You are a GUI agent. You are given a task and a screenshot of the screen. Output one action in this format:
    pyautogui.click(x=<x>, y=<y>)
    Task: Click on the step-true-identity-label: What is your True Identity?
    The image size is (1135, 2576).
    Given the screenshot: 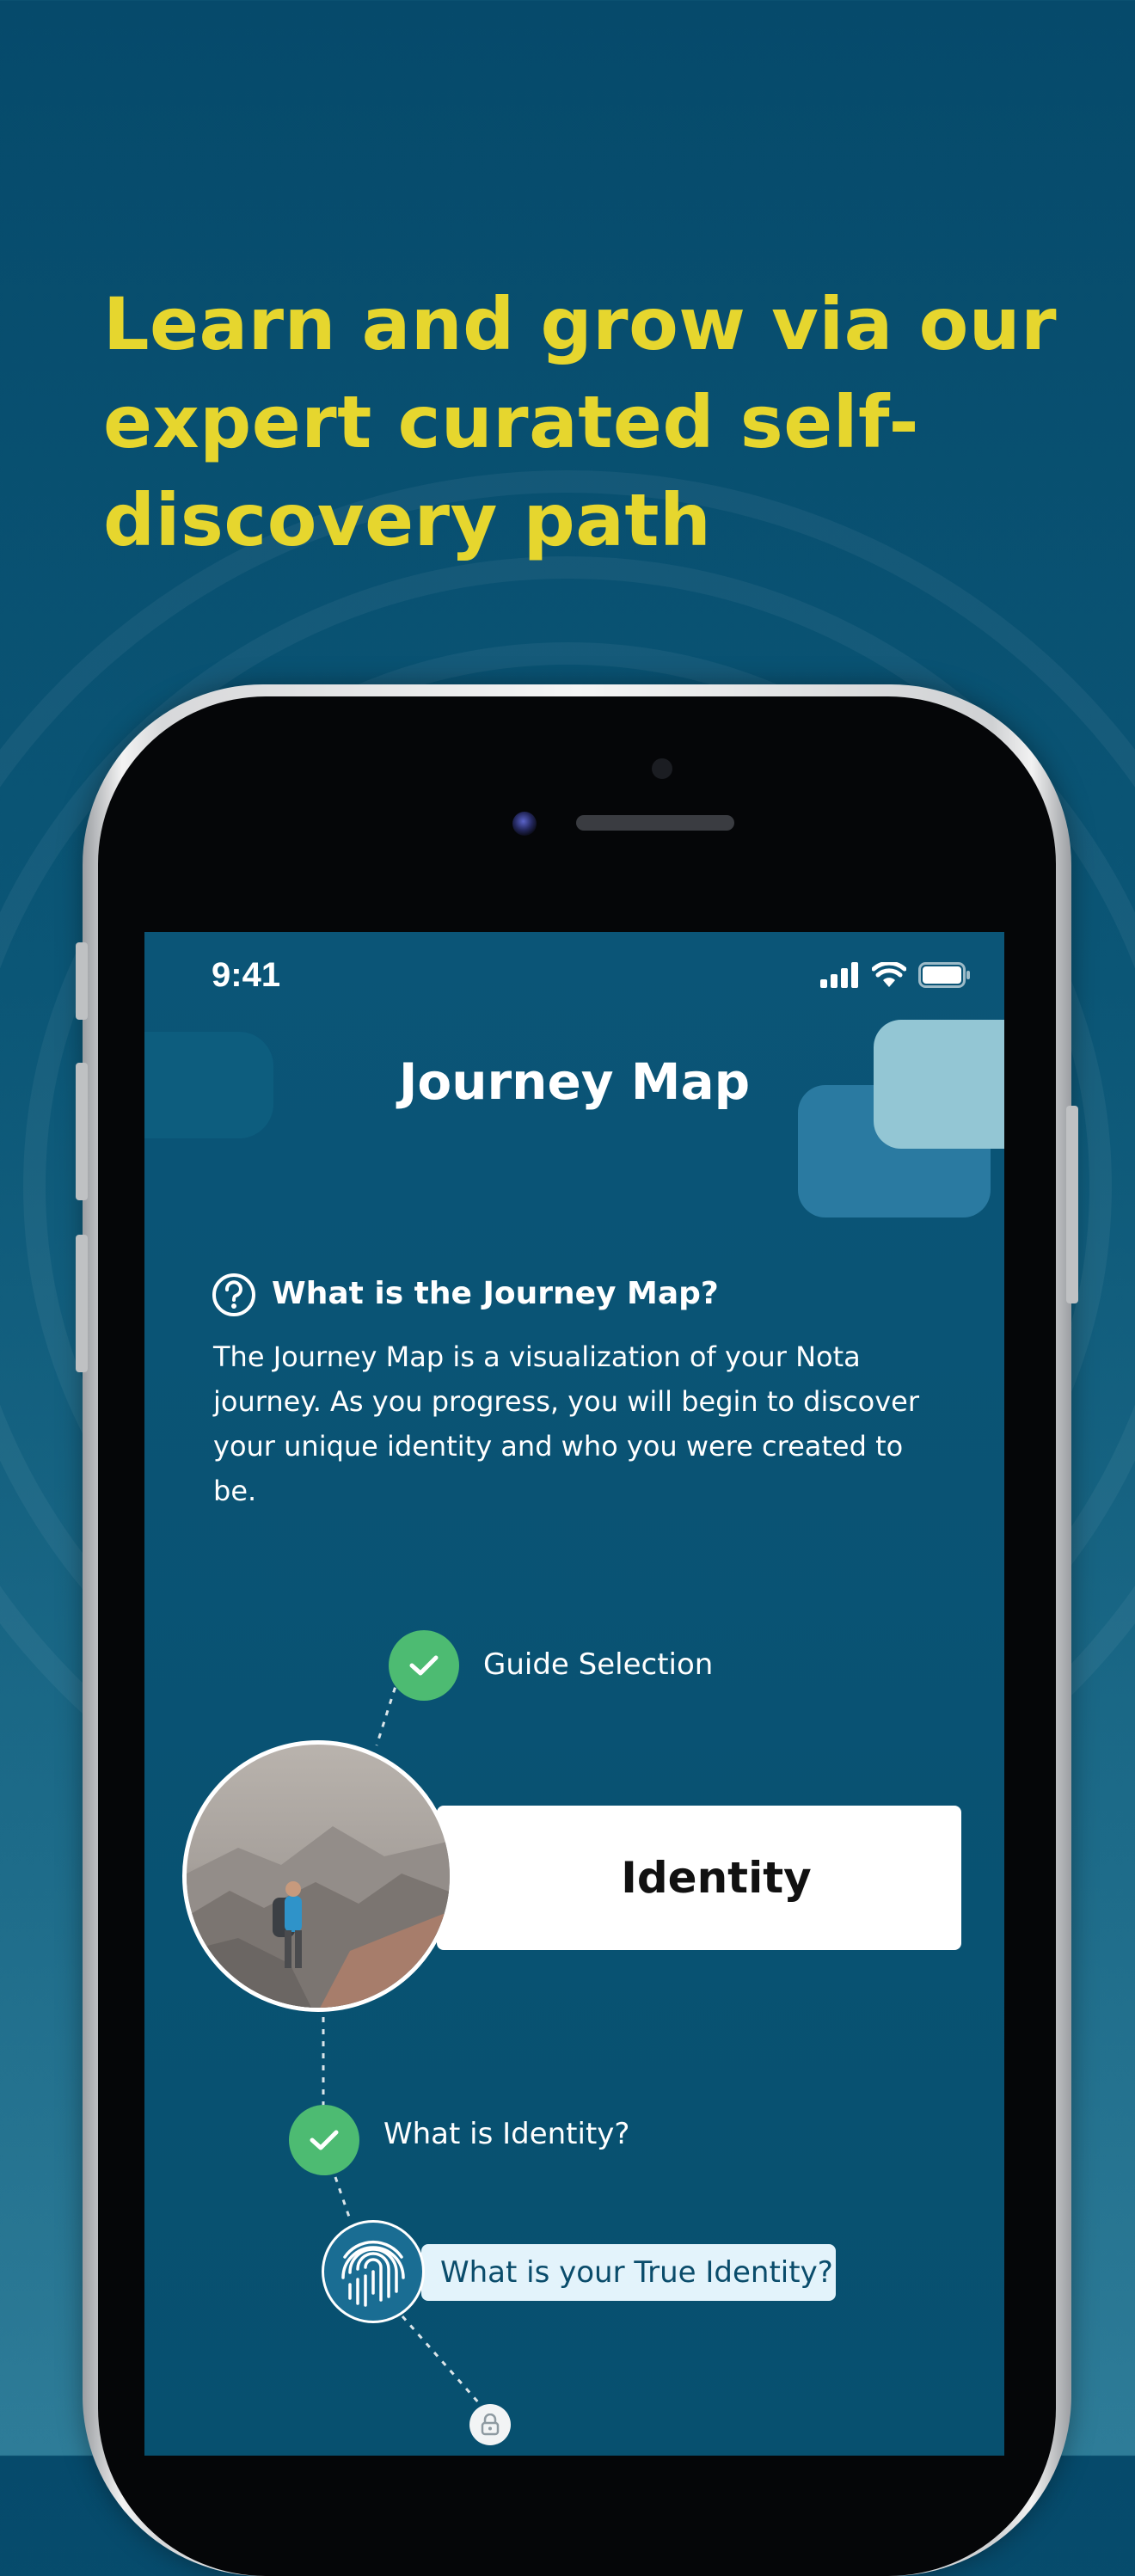 What is the action you would take?
    pyautogui.click(x=636, y=2272)
    